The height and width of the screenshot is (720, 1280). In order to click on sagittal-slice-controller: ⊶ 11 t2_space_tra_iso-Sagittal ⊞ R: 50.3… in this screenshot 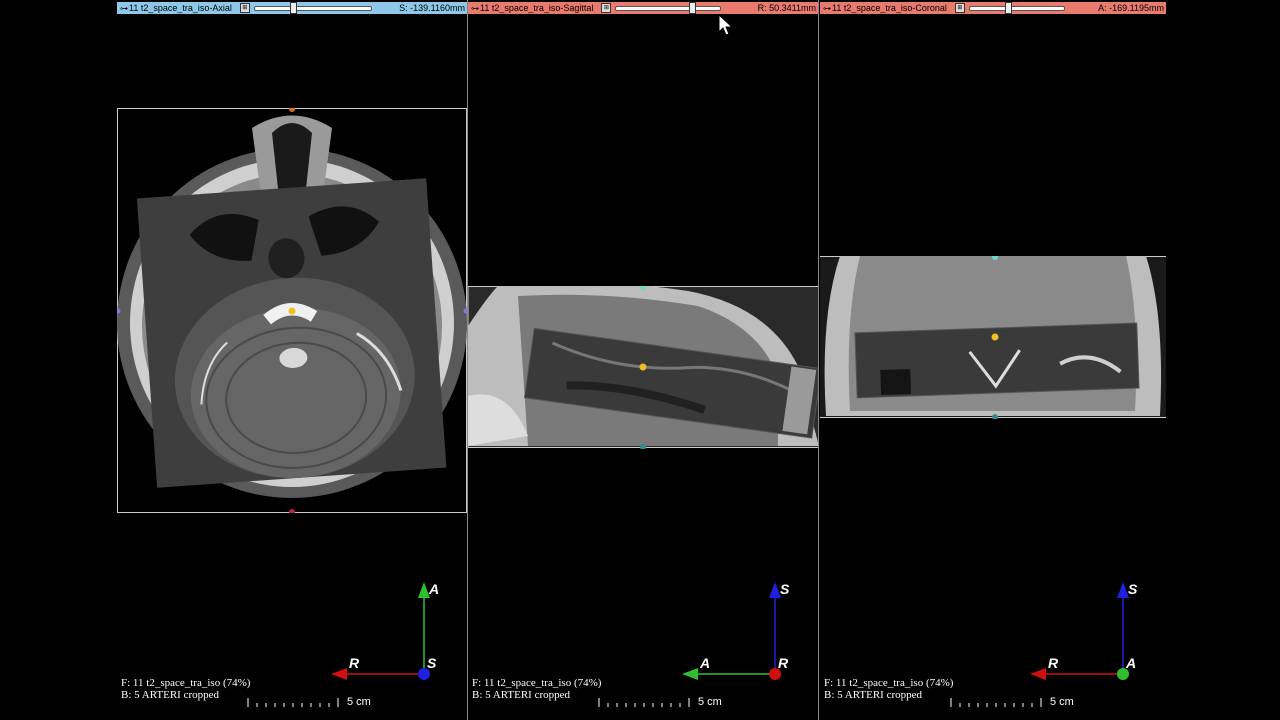, I will do `click(643, 8)`.